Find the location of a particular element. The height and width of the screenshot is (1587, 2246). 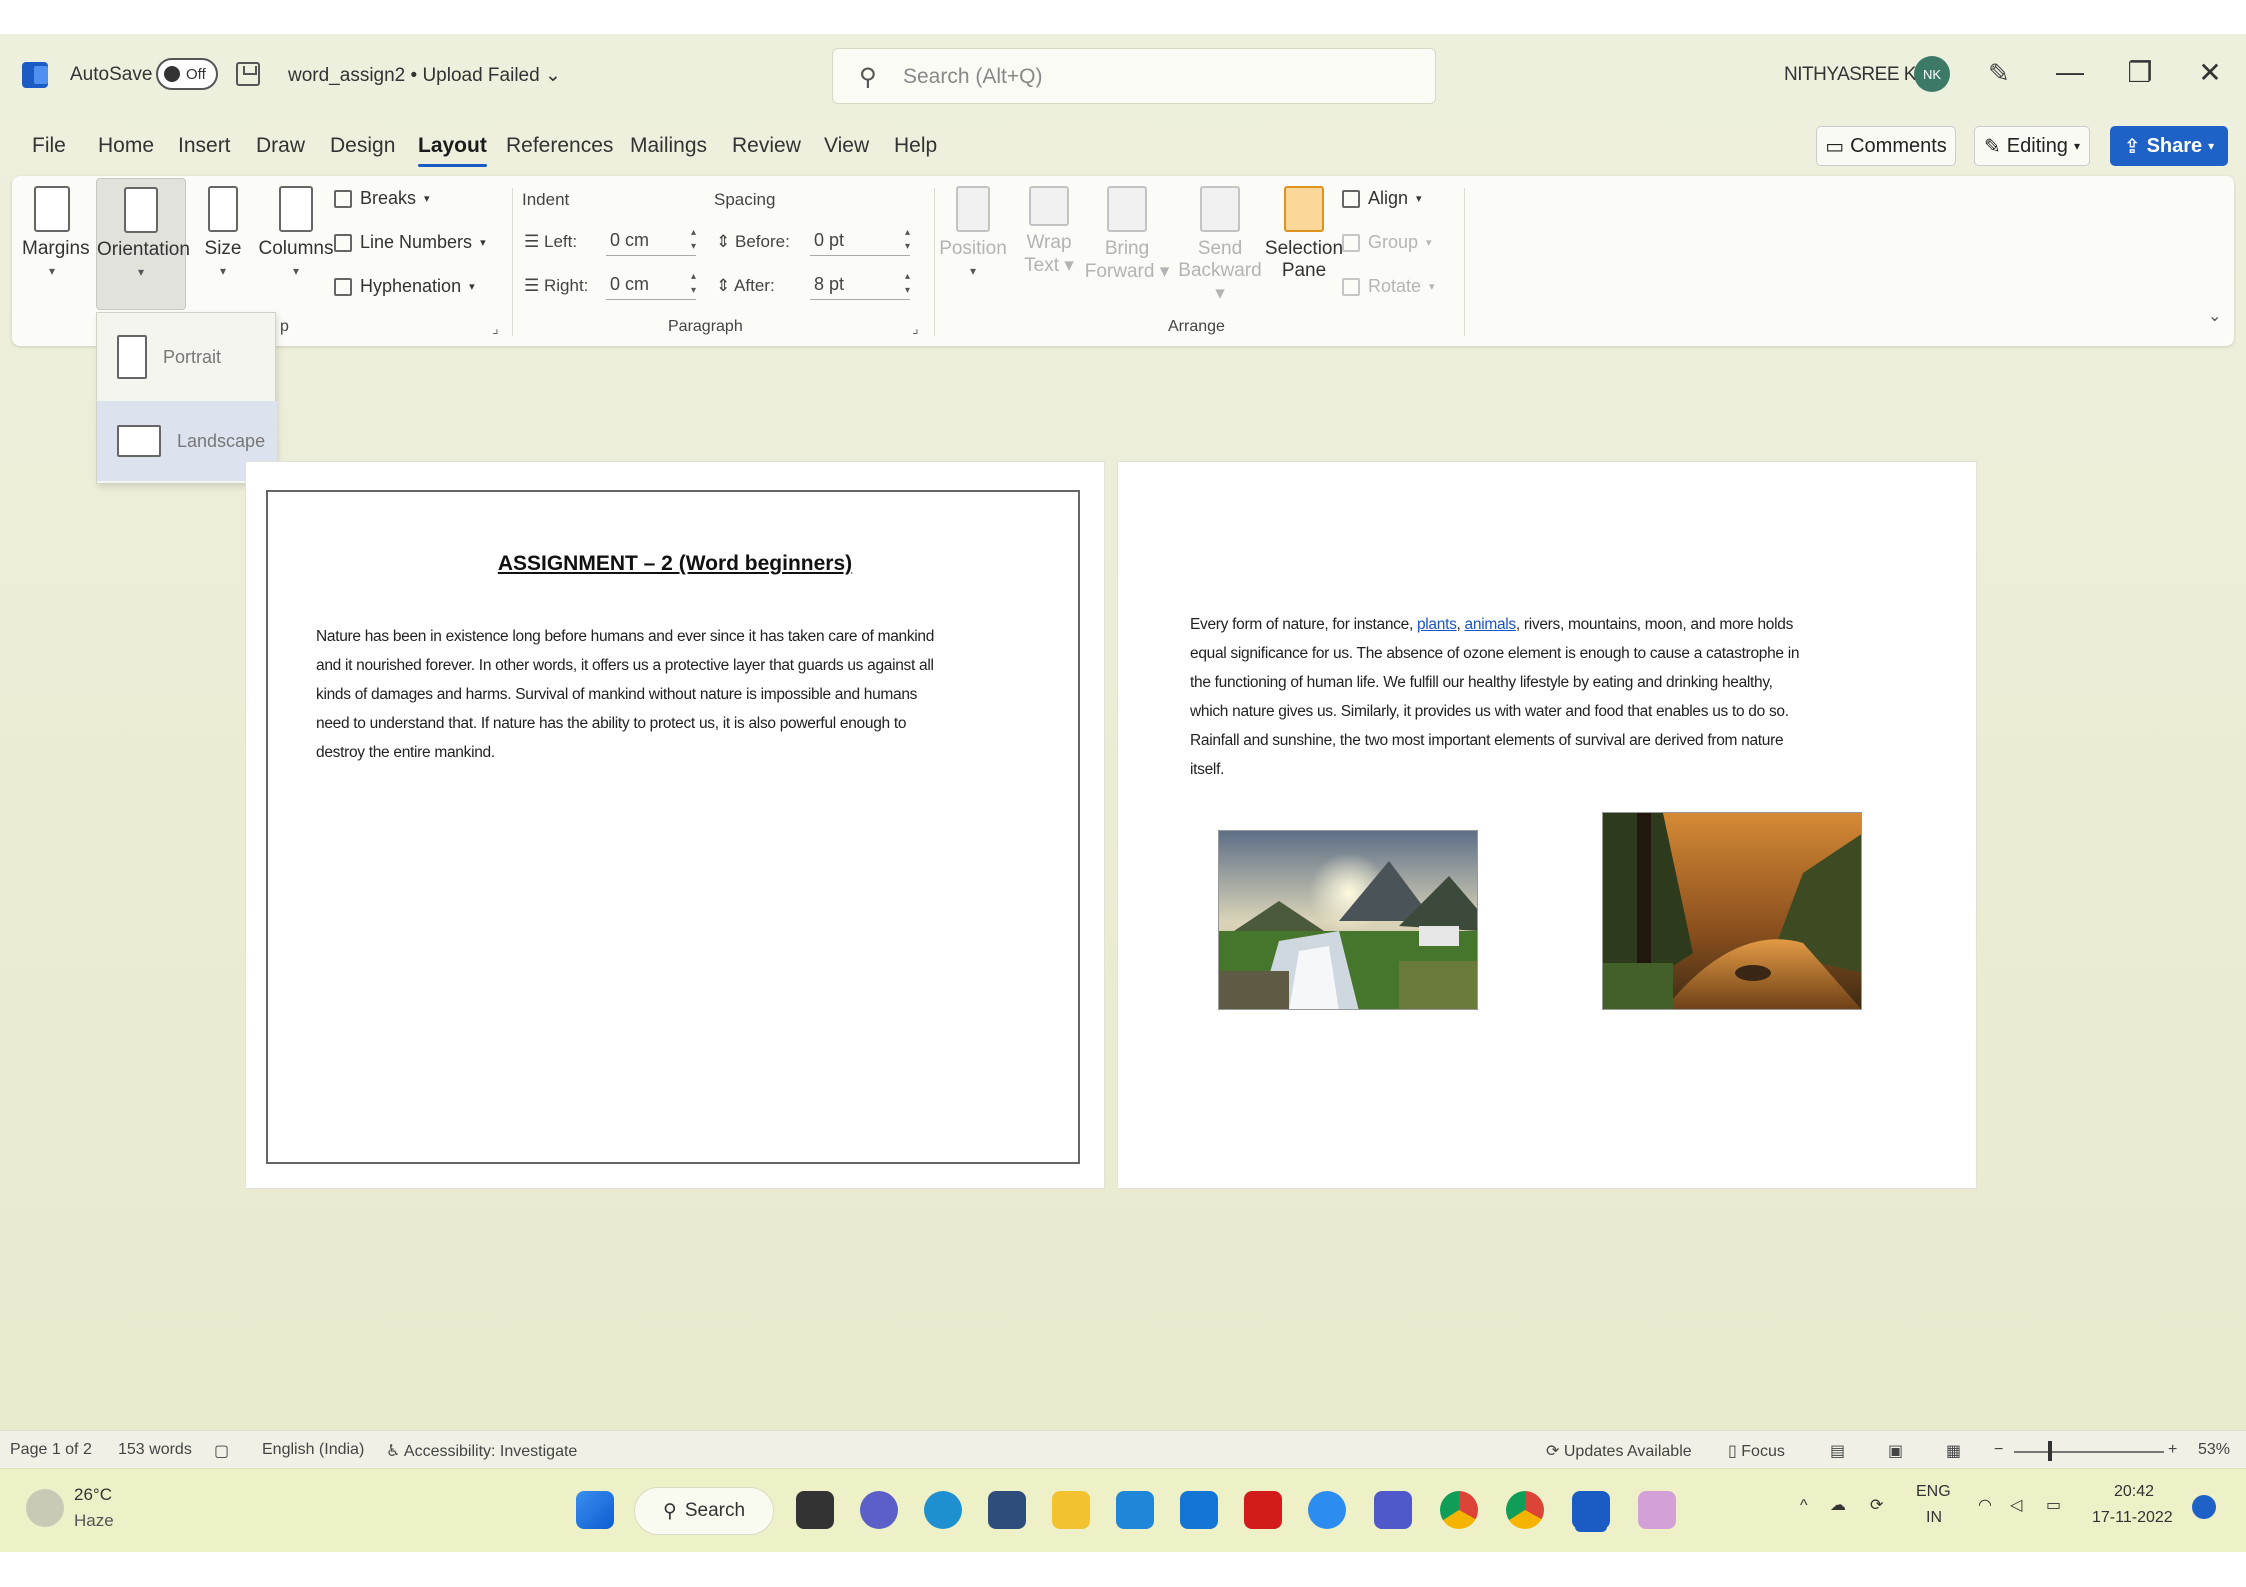

chat-icon is located at coordinates (879, 1510).